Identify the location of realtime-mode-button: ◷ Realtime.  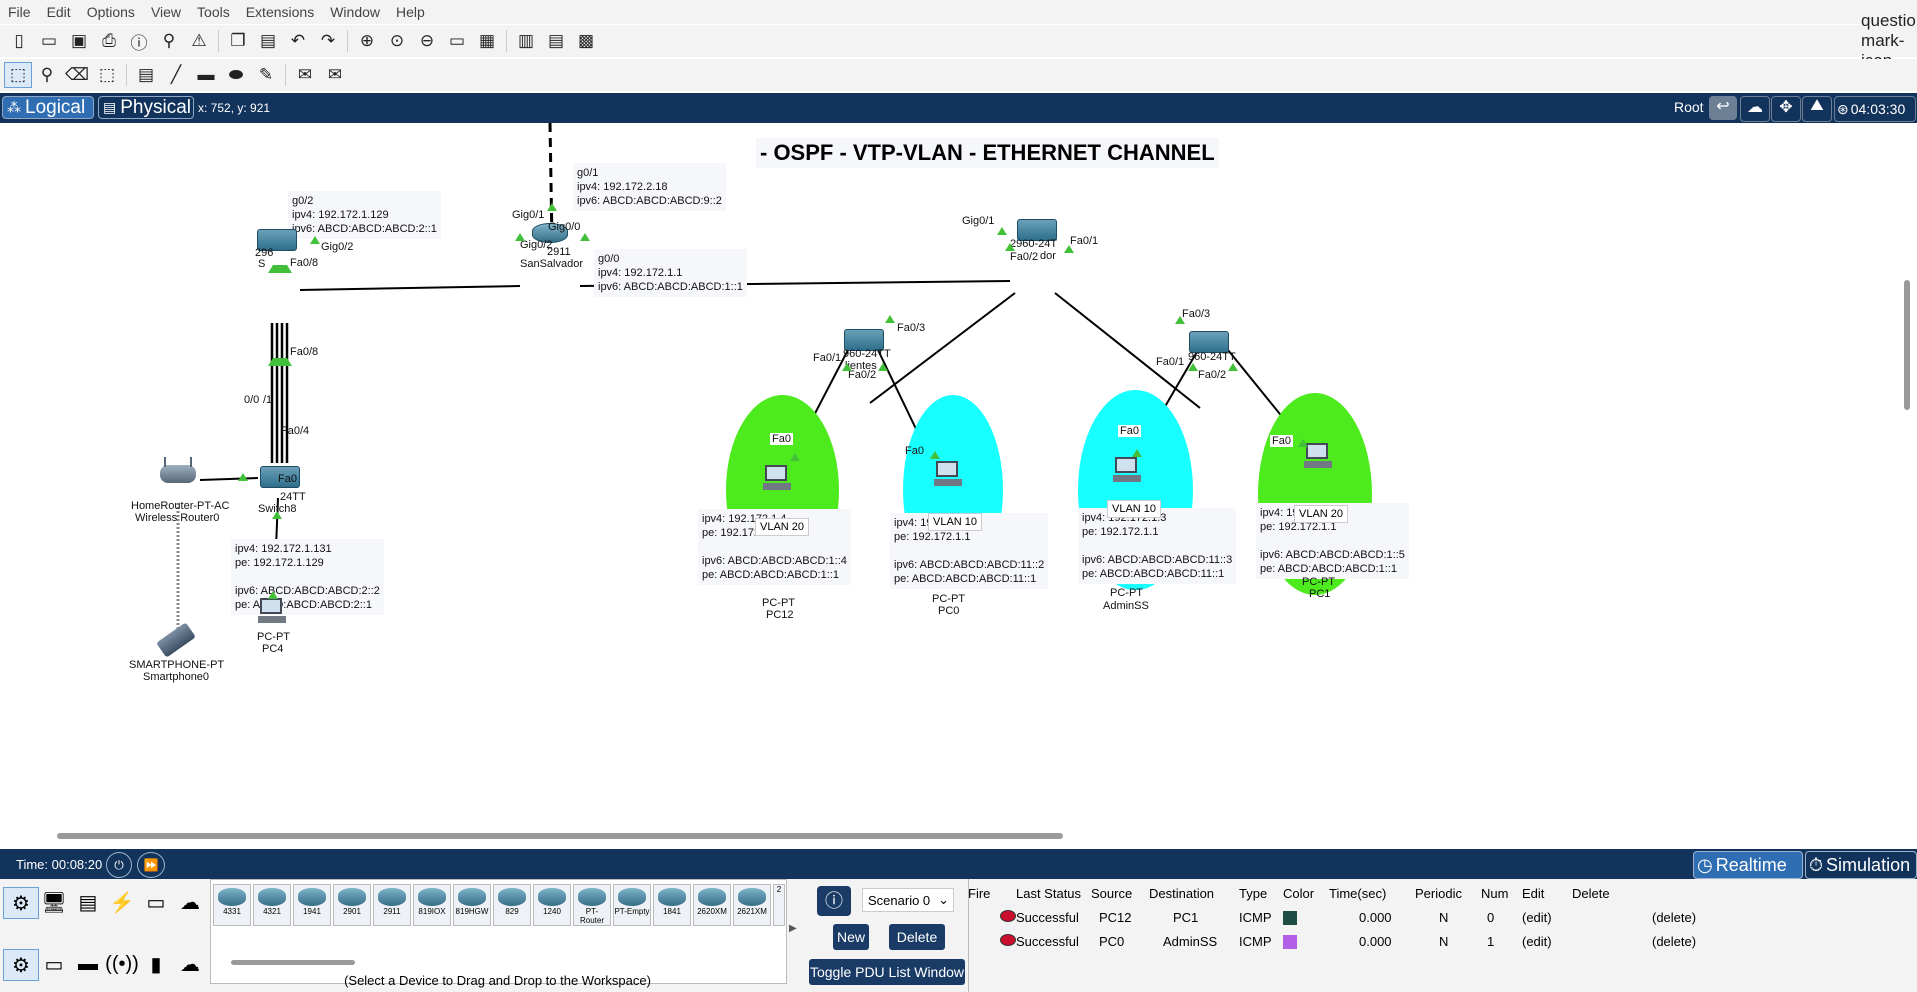
(1748, 865).